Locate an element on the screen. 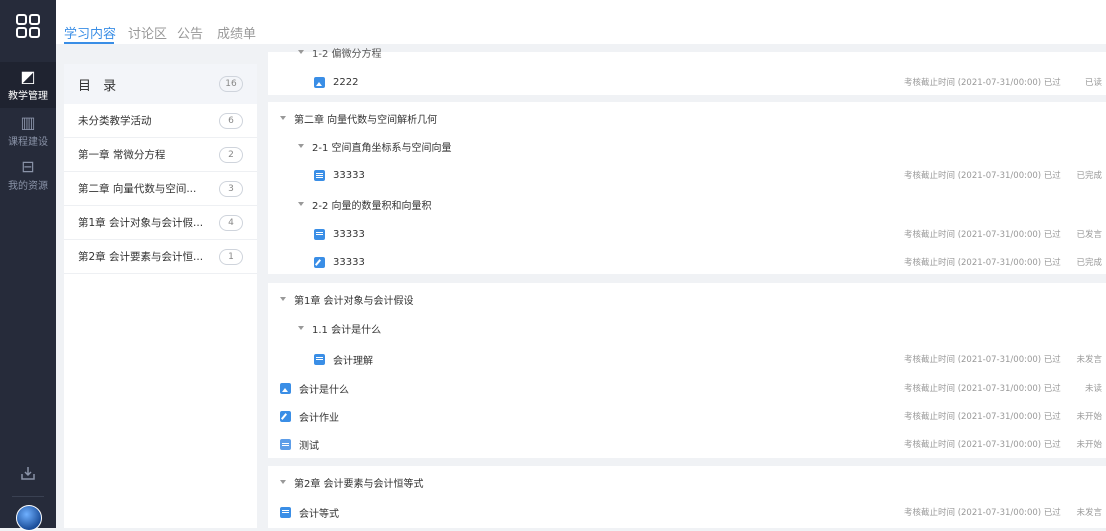 The height and width of the screenshot is (531, 1106). tab-announcements: 公告 is located at coordinates (190, 32).